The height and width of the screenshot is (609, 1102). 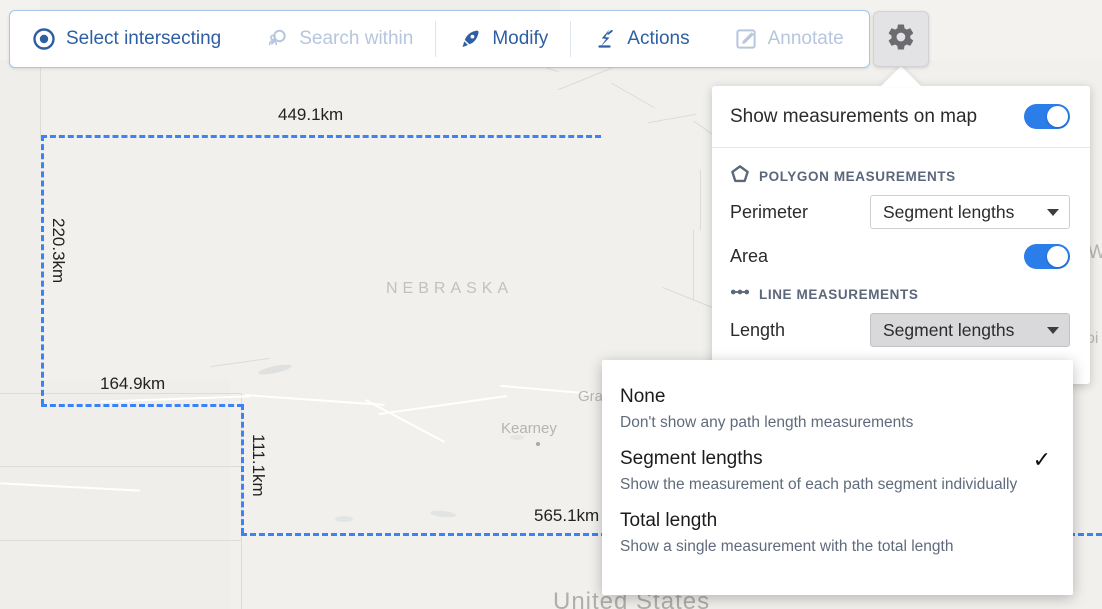 I want to click on toolbar-item-modify: Modify, so click(x=503, y=39).